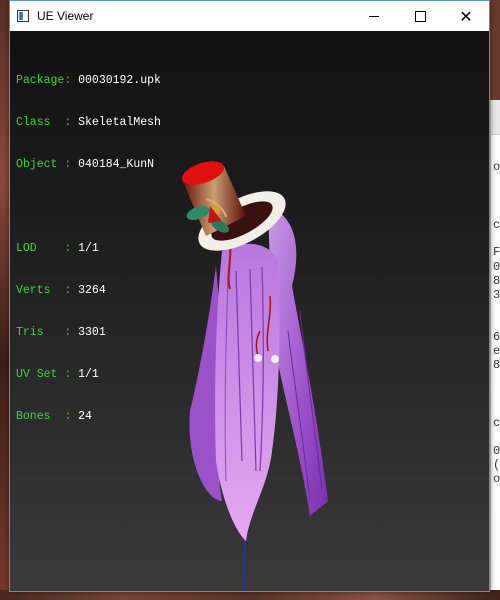 The image size is (500, 600). What do you see at coordinates (496, 465) in the screenshot?
I see `background-char: (` at bounding box center [496, 465].